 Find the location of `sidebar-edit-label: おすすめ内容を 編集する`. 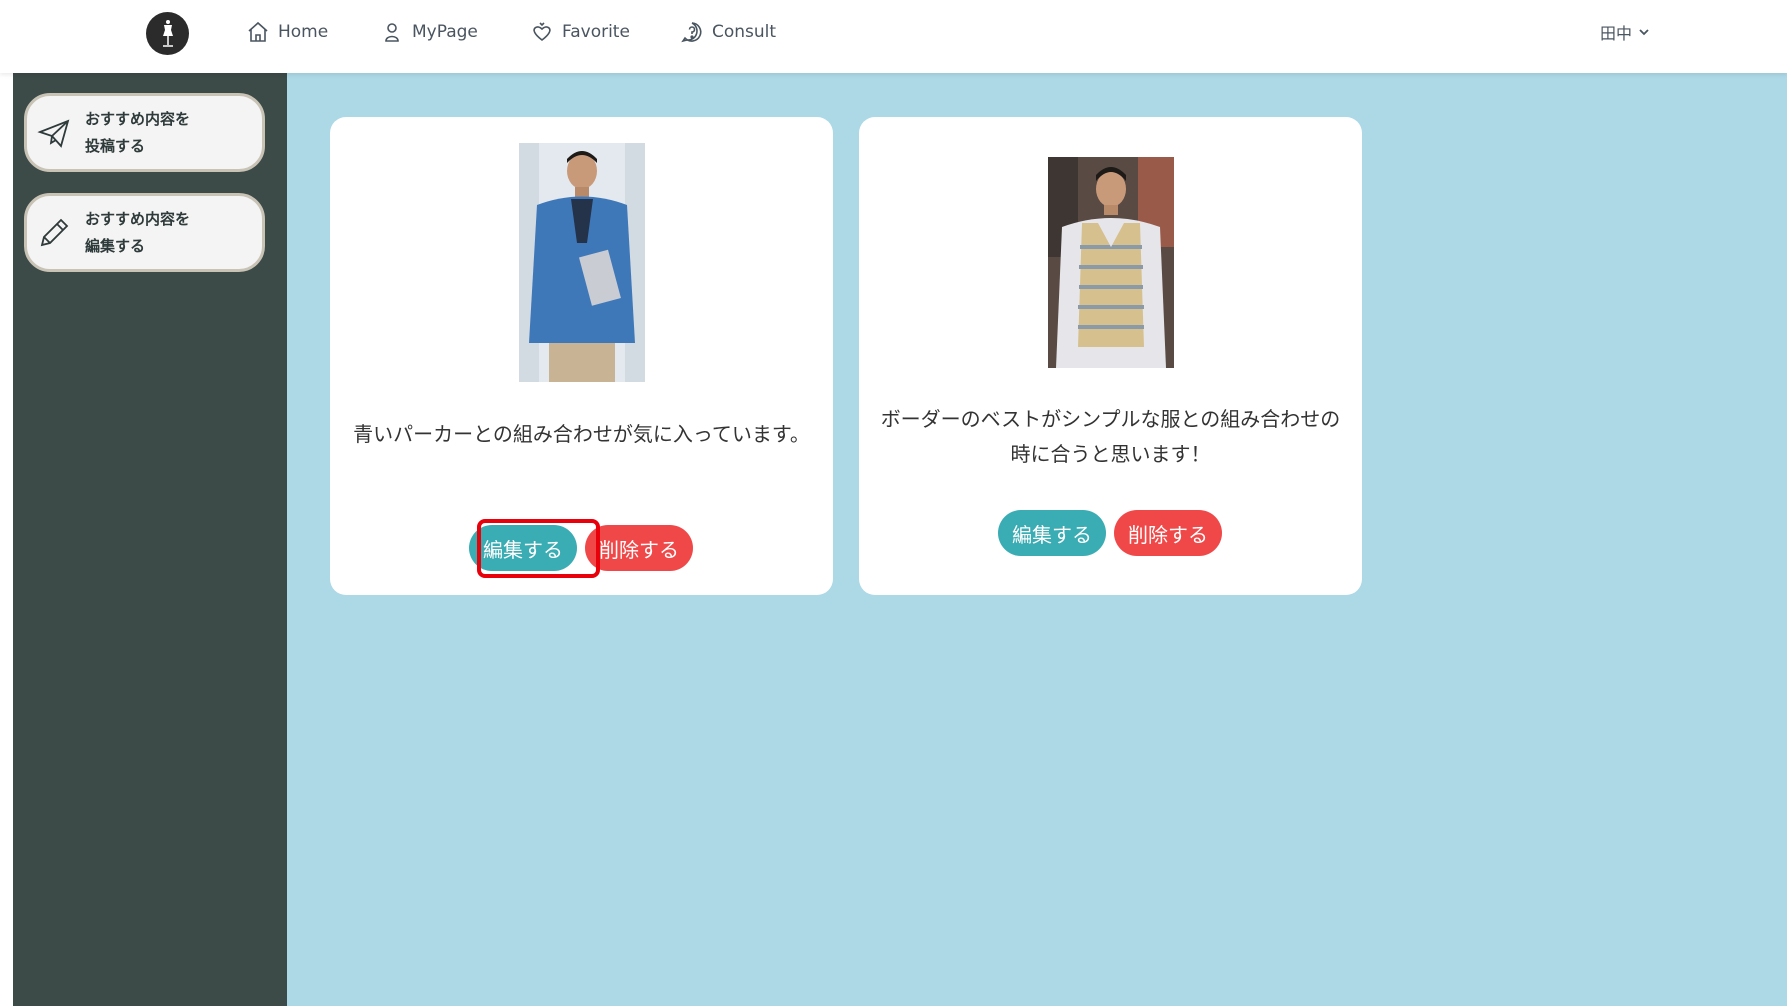

sidebar-edit-label: おすすめ内容を 編集する is located at coordinates (138, 232).